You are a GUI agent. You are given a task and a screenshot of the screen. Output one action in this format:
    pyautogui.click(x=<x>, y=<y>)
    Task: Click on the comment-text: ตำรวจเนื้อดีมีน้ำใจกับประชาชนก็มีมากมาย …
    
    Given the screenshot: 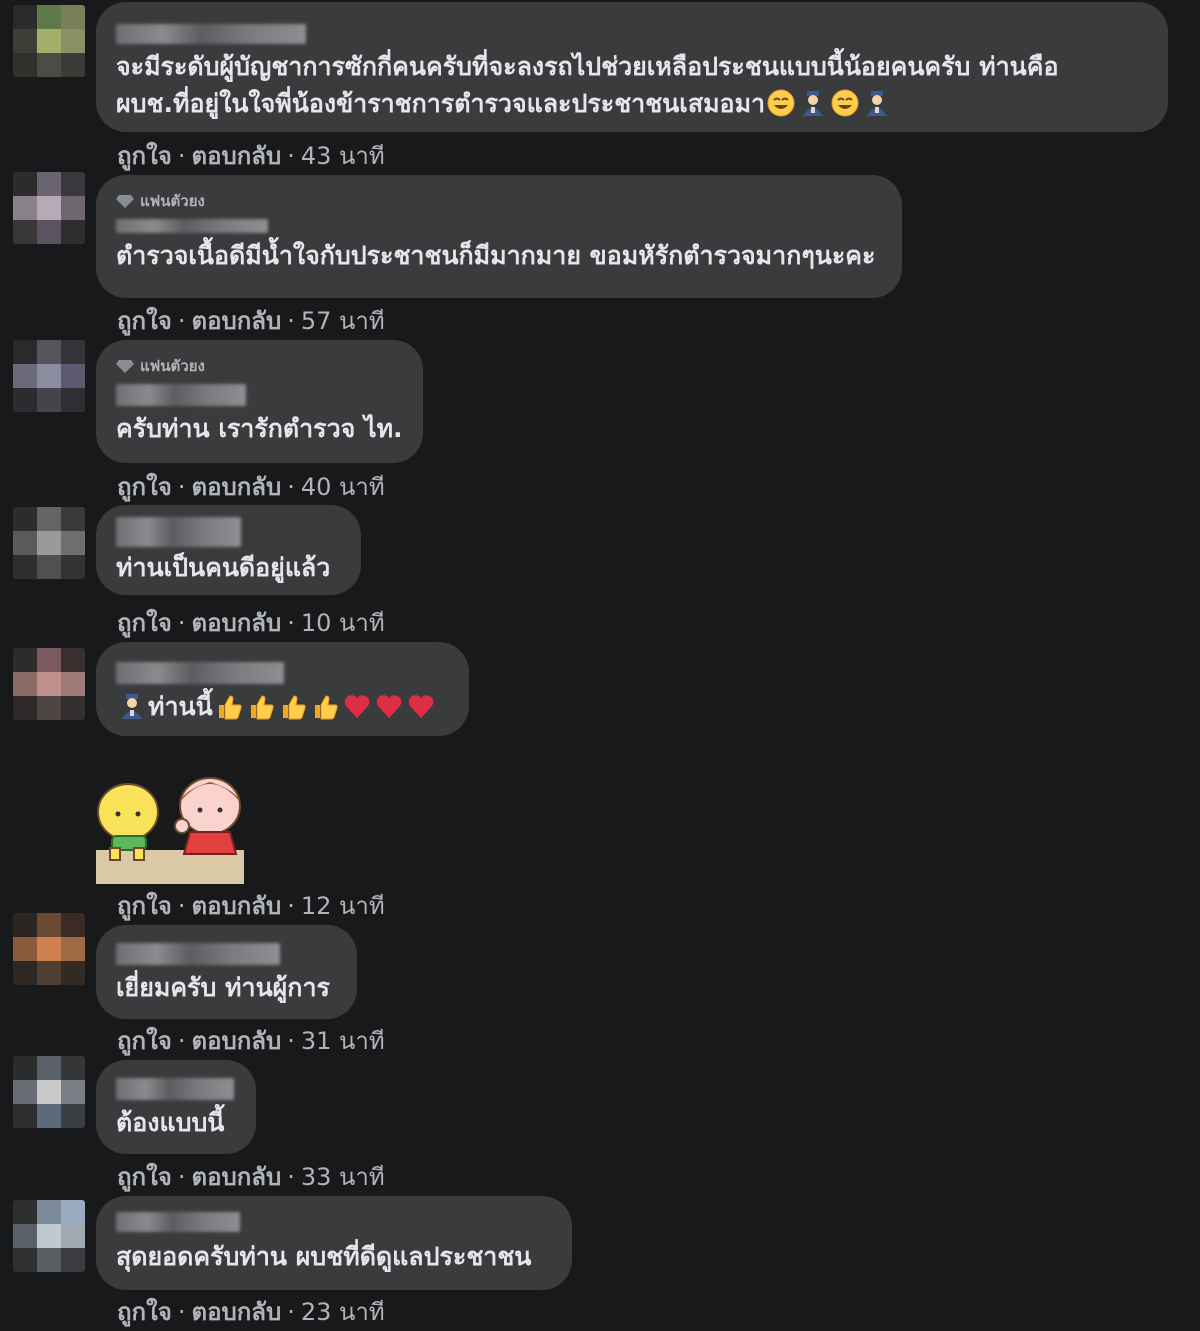 What is the action you would take?
    pyautogui.click(x=496, y=255)
    